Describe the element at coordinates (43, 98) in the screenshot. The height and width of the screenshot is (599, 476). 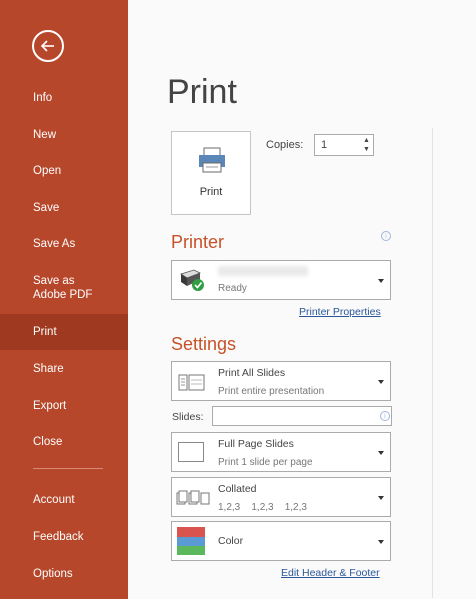
I see `nav-info-label: Info` at that location.